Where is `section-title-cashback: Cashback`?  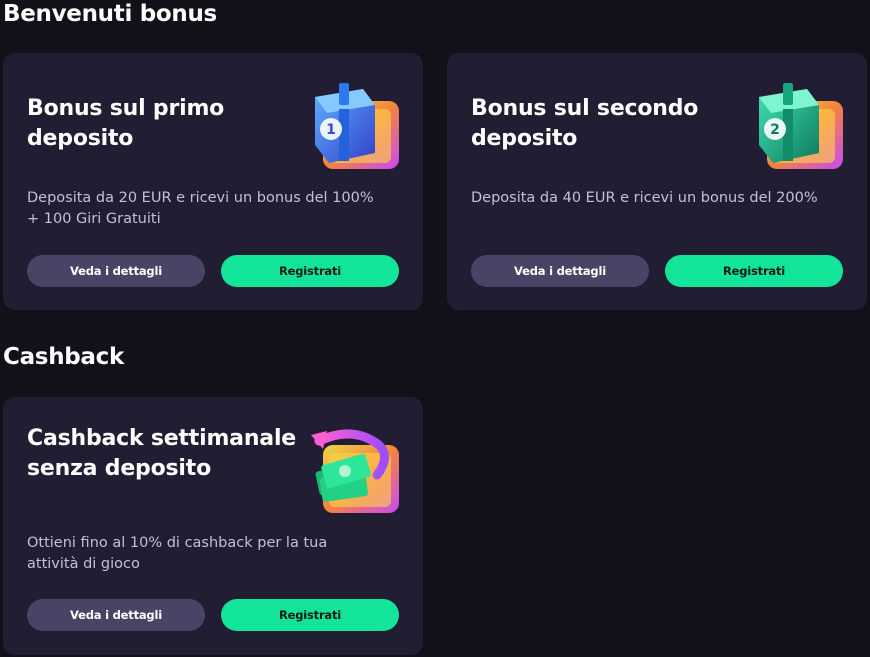
section-title-cashback: Cashback is located at coordinates (63, 357).